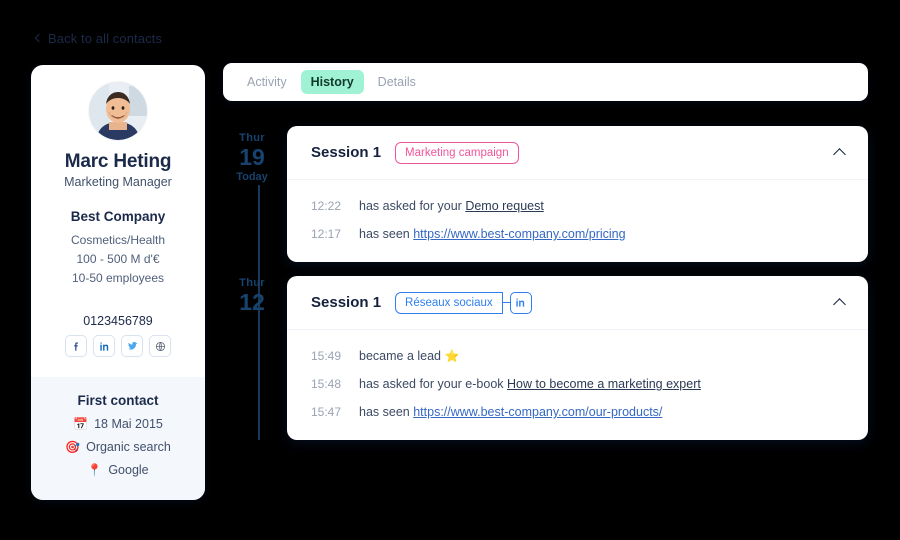 This screenshot has height=540, width=900. What do you see at coordinates (332, 82) in the screenshot?
I see `tab-history: History` at bounding box center [332, 82].